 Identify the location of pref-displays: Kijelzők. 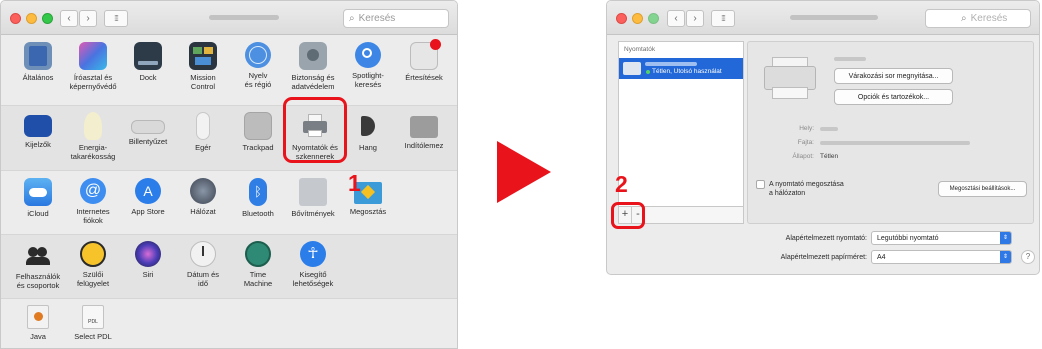
(38, 131).